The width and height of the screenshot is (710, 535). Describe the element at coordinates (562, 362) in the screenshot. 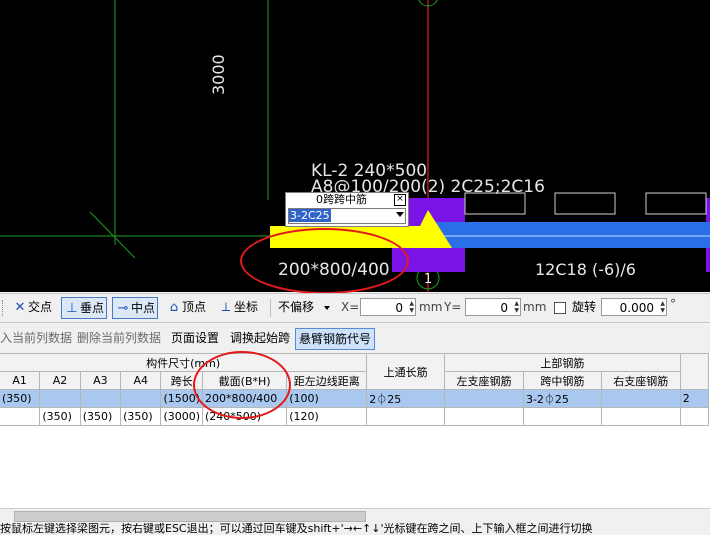

I see `group-header-top-bar: 上部钢筋` at that location.